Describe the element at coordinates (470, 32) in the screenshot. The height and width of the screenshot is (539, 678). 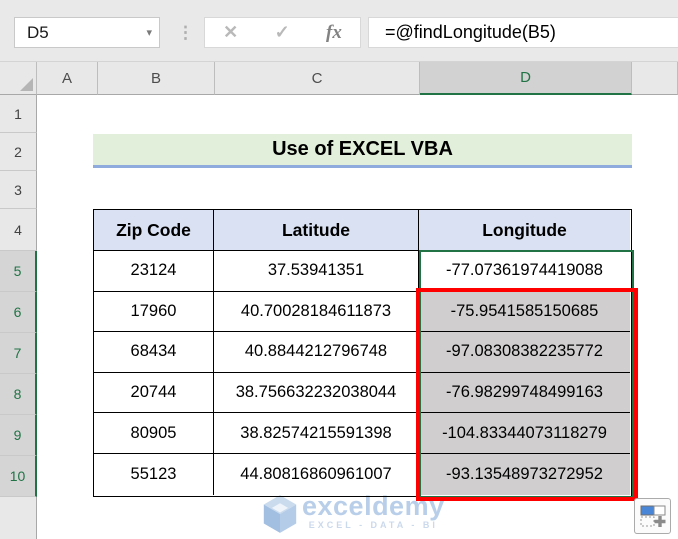
I see `formula-text: =@findLongitude(B5)` at that location.